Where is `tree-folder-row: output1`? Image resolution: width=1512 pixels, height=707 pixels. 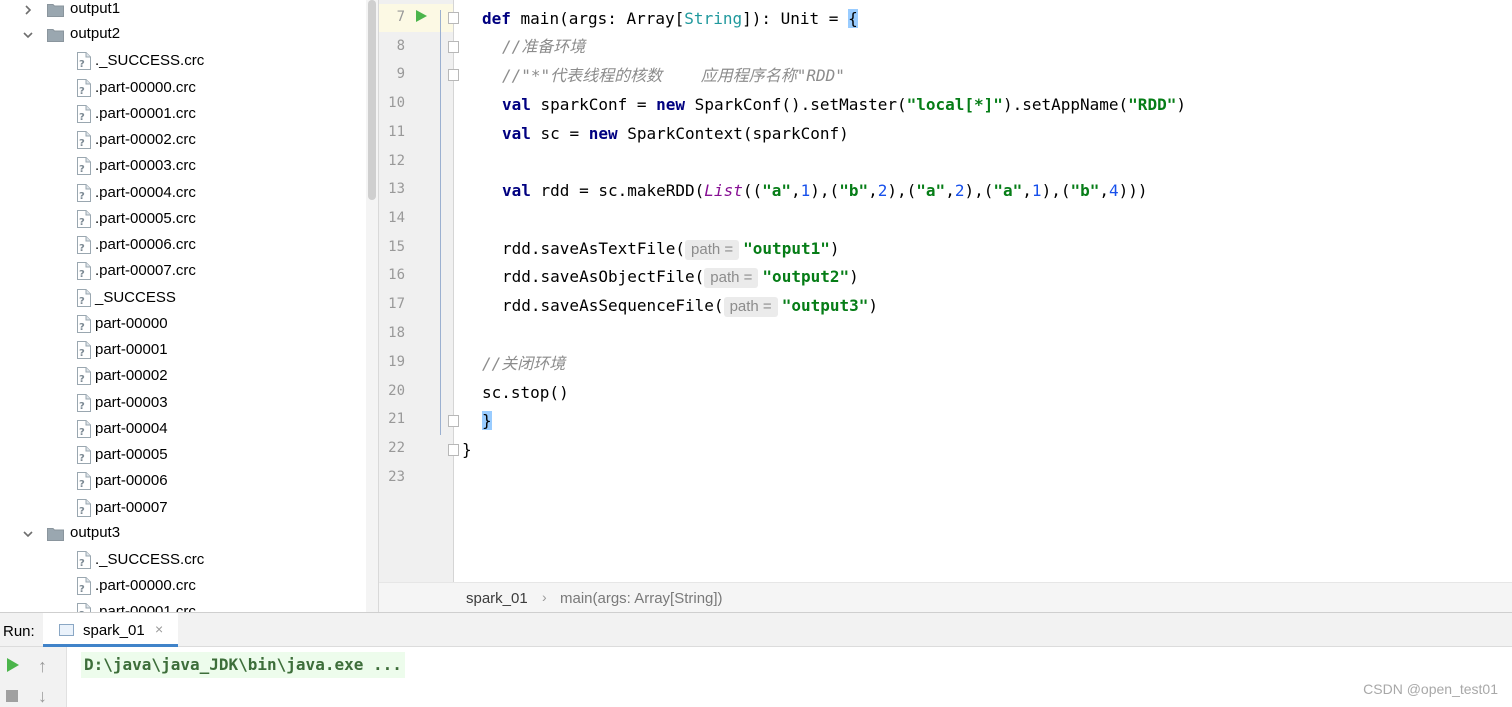
tree-folder-row: output1 is located at coordinates (183, 11).